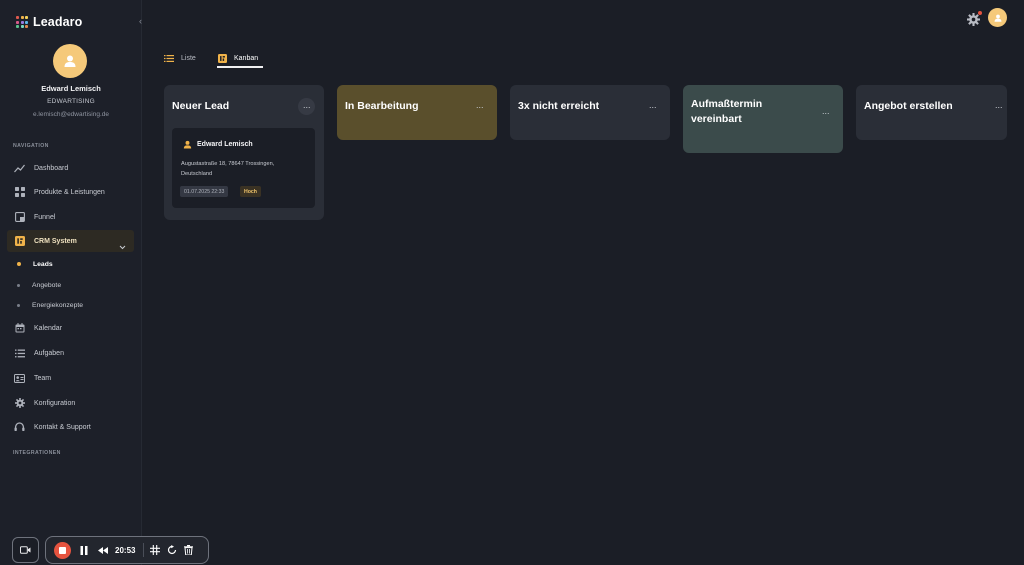 The image size is (1024, 565). I want to click on video-camera-icon, so click(25, 550).